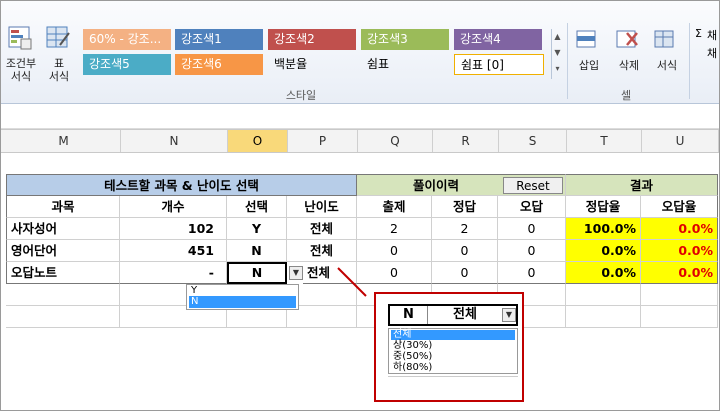 This screenshot has height=411, width=720. I want to click on header-wrong-rate: 오답율, so click(679, 207).